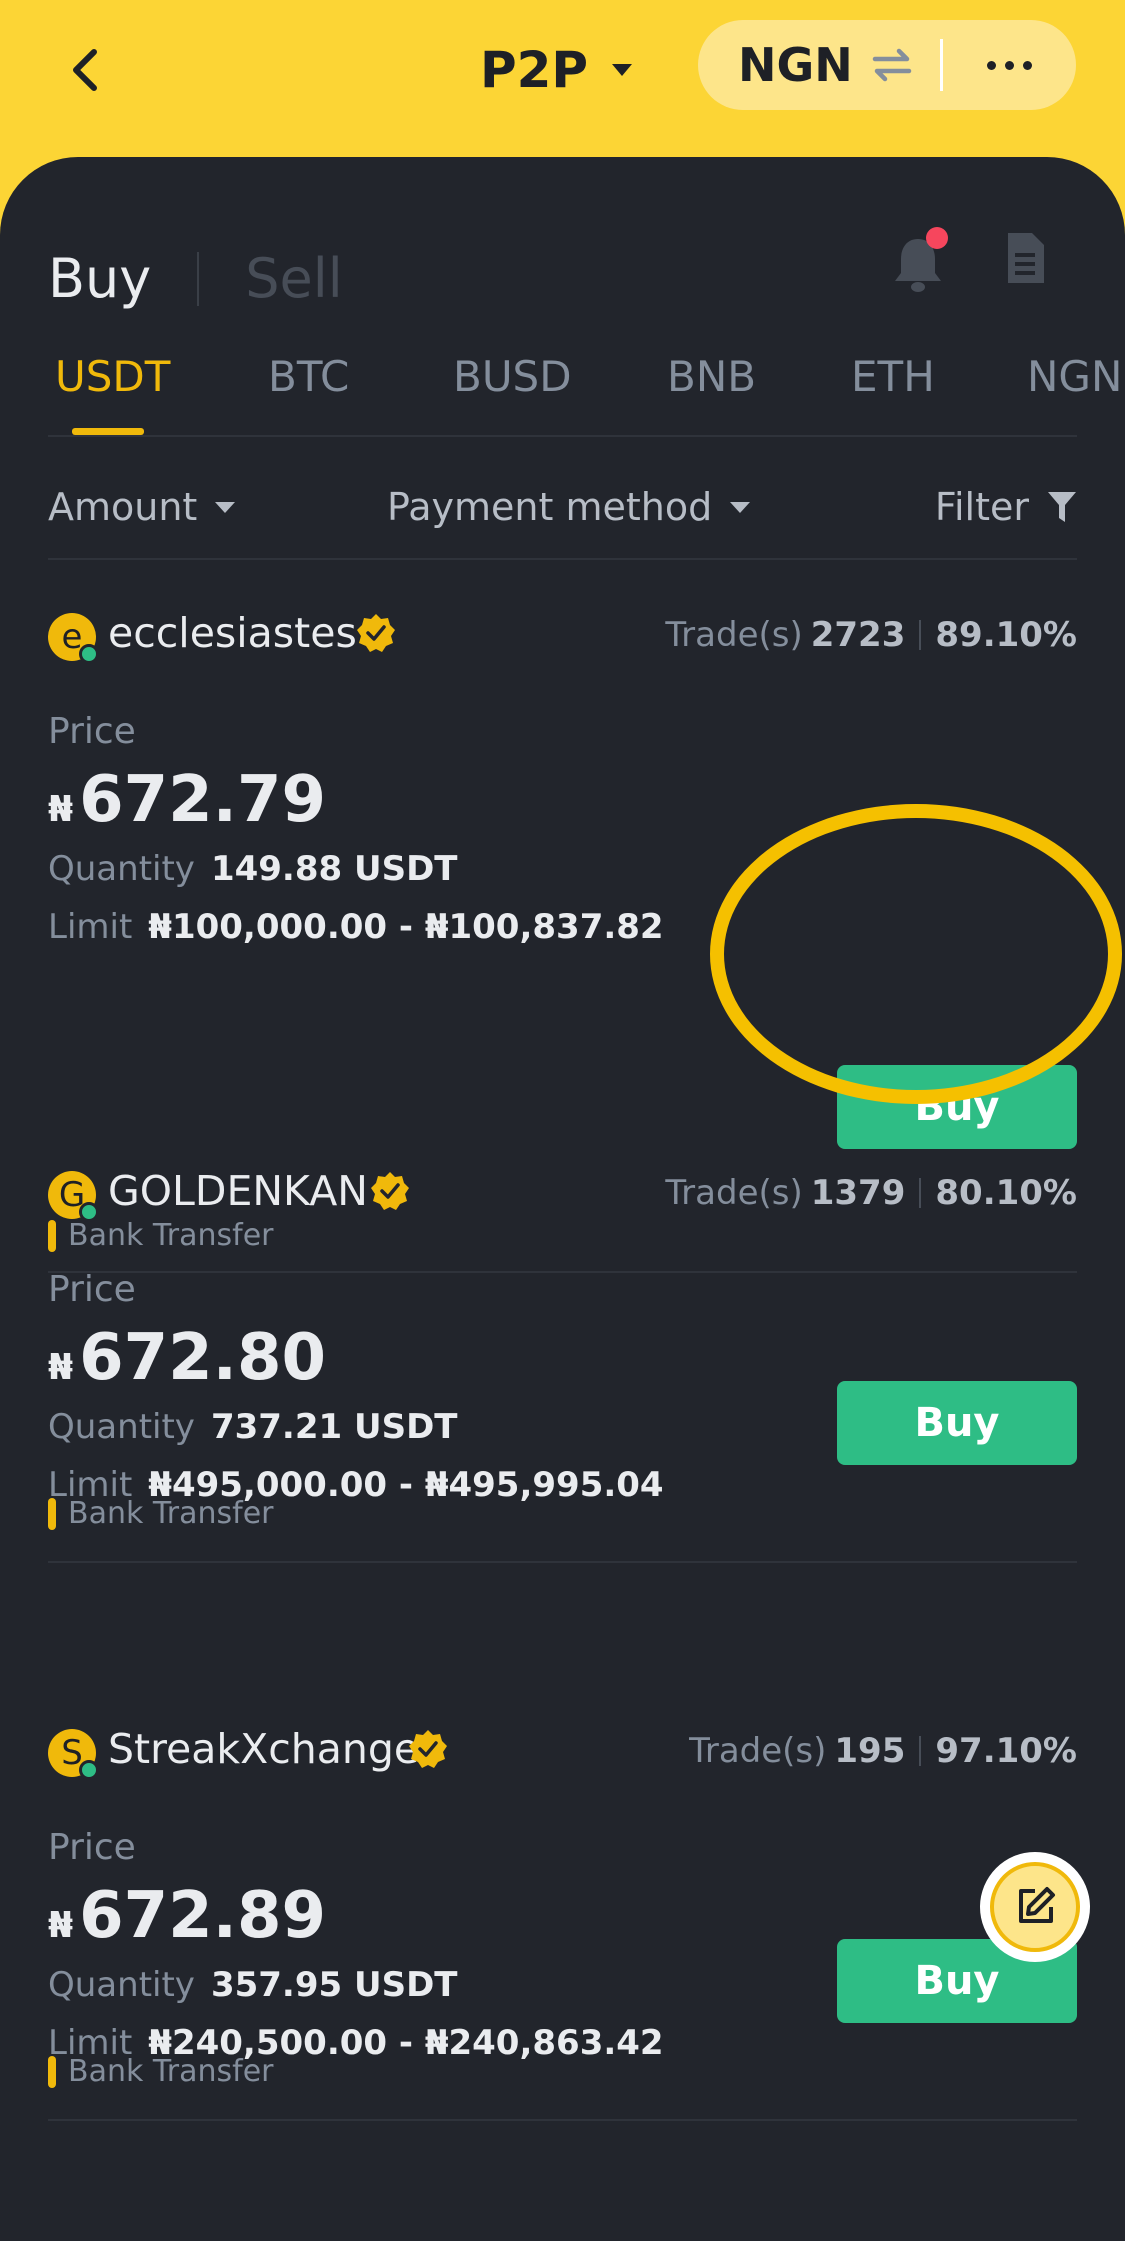  I want to click on quantity-row: Quantity 357.95 USDT, so click(253, 1985).